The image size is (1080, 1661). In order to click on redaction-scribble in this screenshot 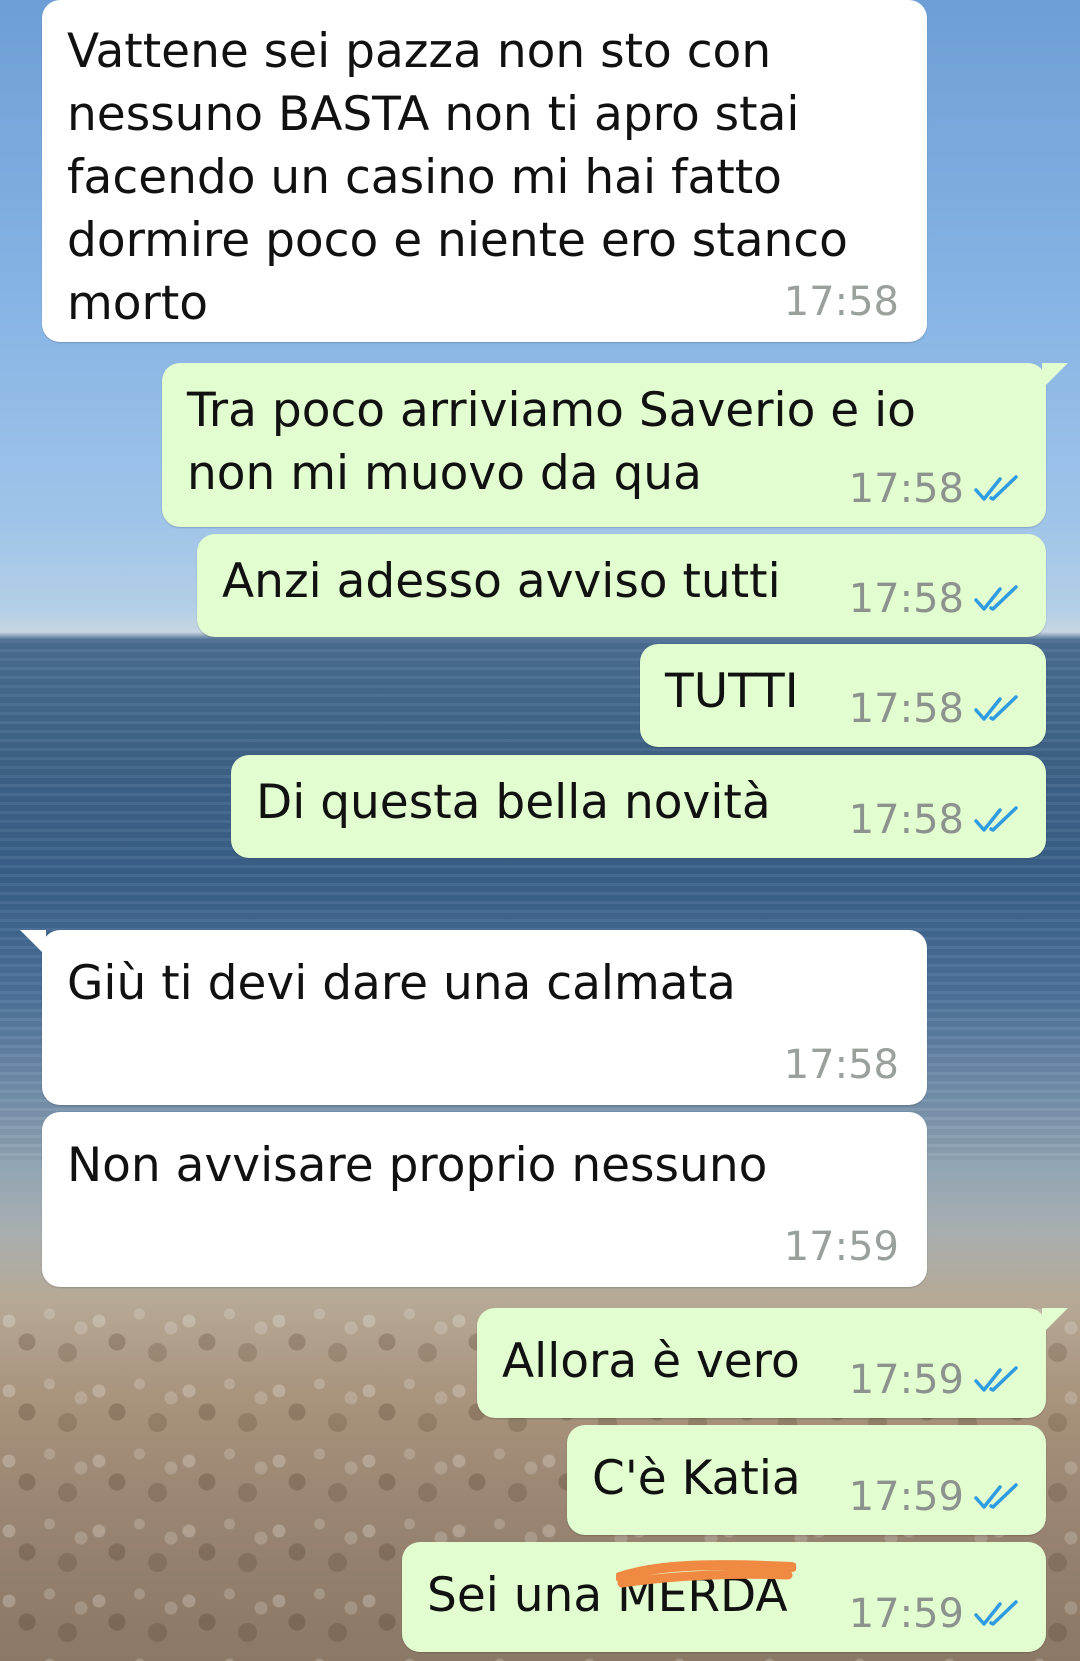, I will do `click(706, 1574)`.